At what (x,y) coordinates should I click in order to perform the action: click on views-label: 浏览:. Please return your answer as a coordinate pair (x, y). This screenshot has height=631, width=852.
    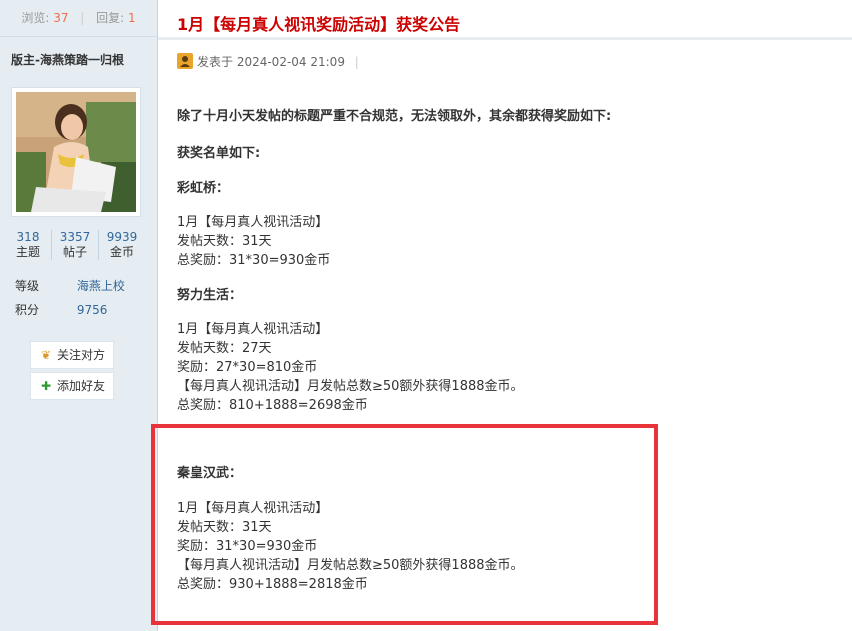
    Looking at the image, I should click on (35, 18).